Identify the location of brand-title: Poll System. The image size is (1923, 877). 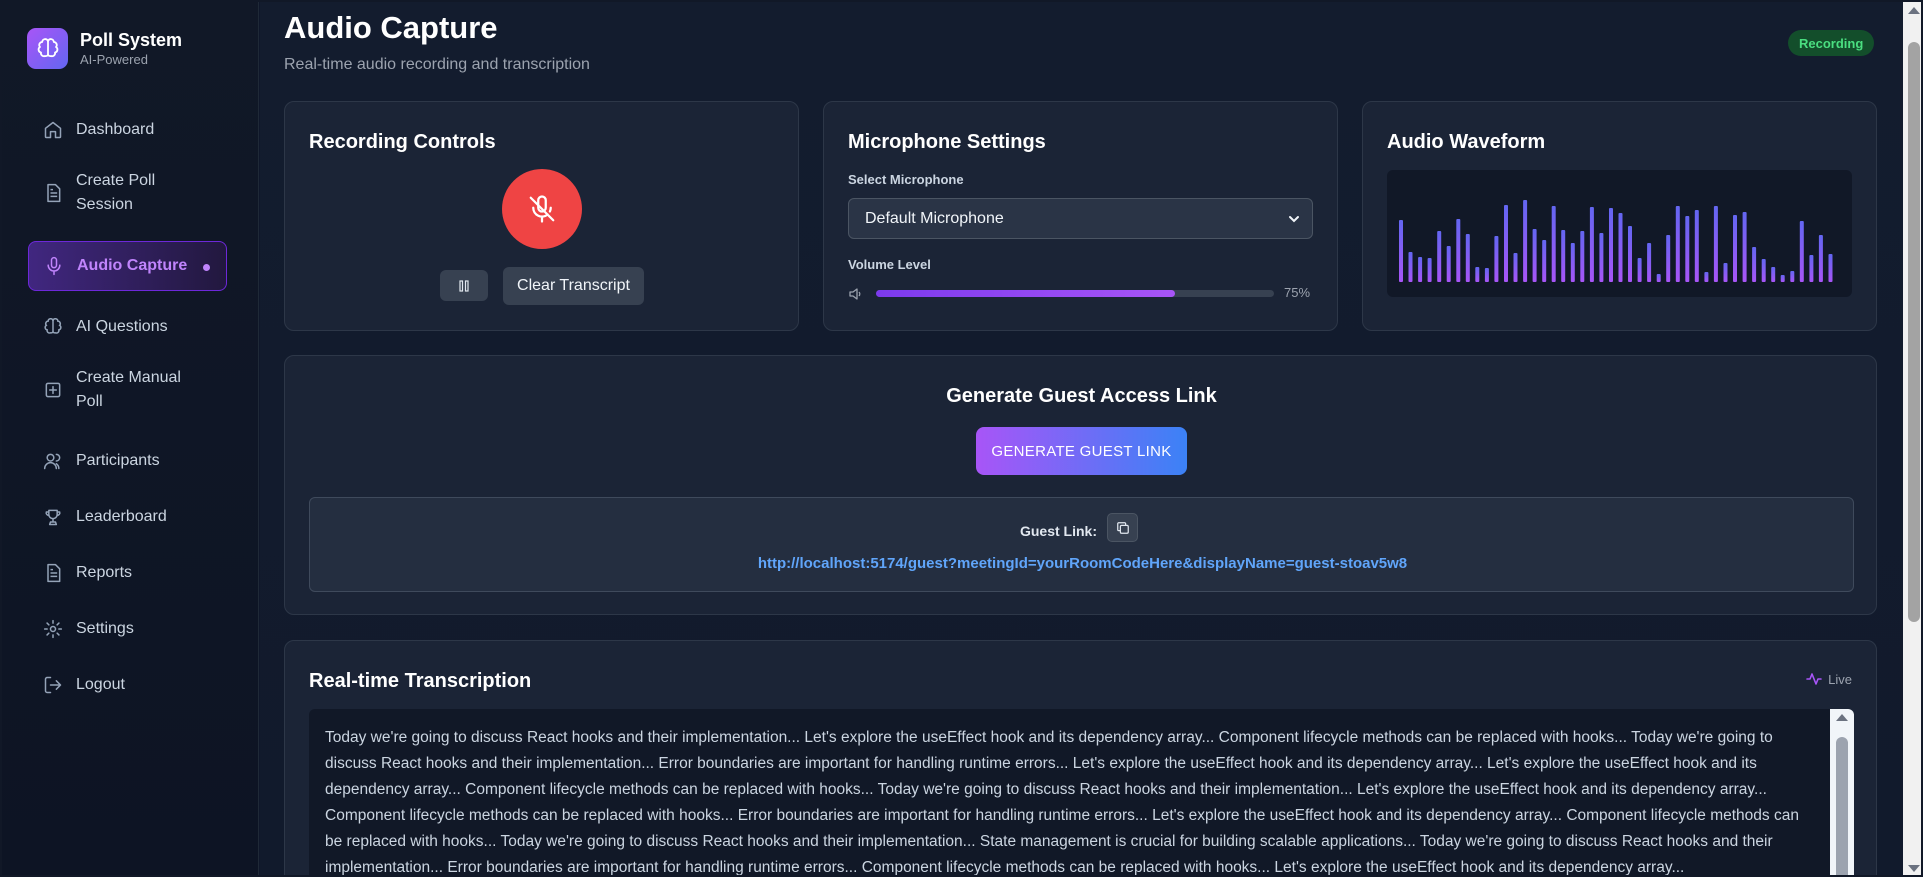
(131, 40).